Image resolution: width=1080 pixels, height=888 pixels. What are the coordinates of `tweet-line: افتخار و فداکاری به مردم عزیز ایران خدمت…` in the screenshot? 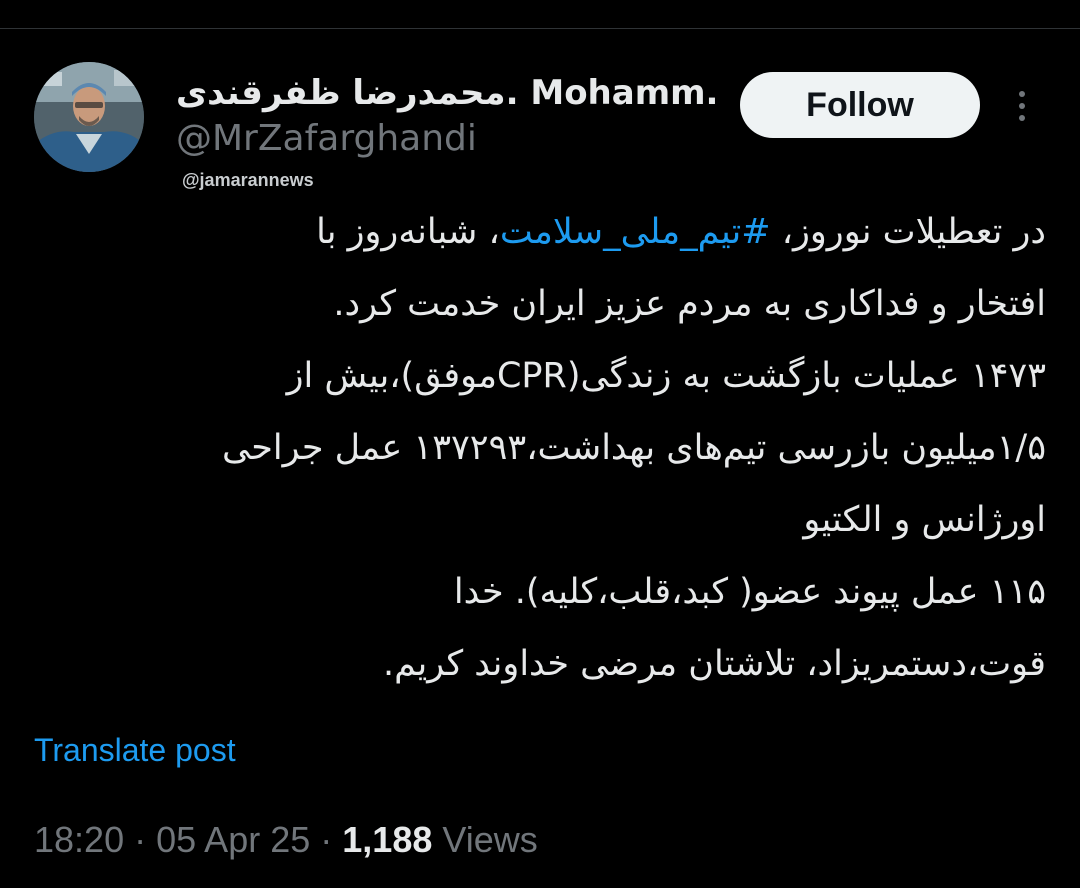 It's located at (689, 304).